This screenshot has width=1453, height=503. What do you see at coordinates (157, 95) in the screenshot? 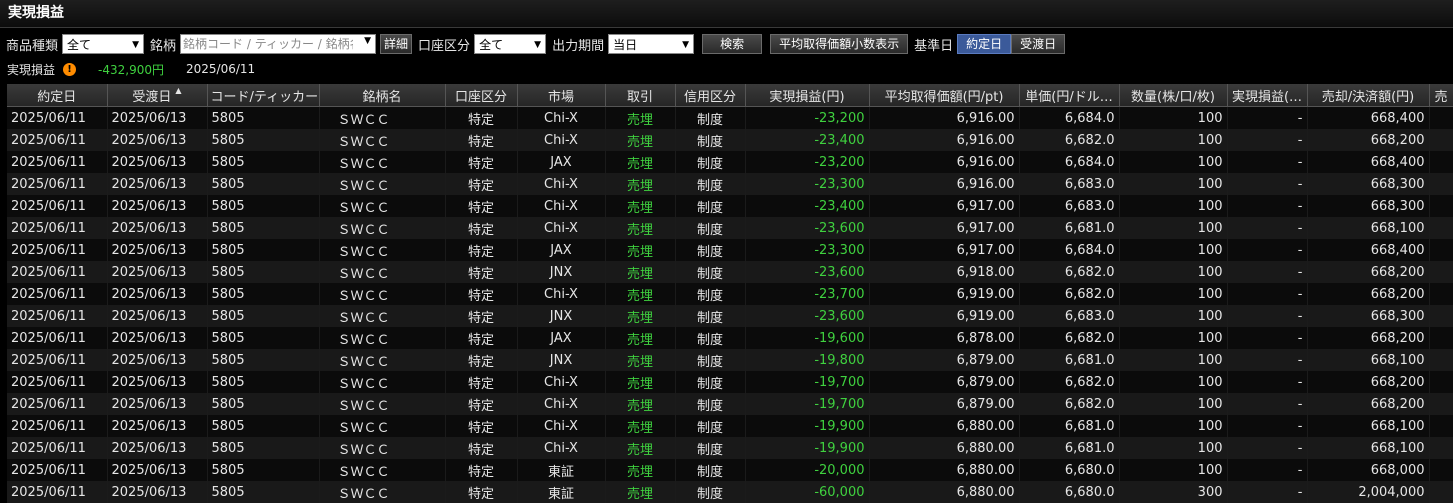
I see `column-header: 受渡日 ▲` at bounding box center [157, 95].